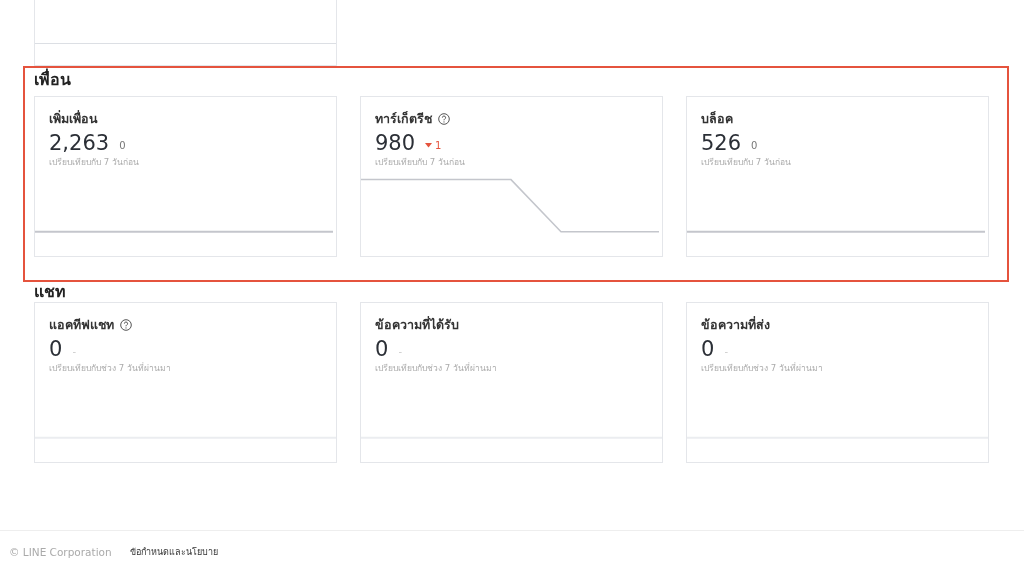 The image size is (1024, 577). What do you see at coordinates (438, 145) in the screenshot?
I see `change-value: 1` at bounding box center [438, 145].